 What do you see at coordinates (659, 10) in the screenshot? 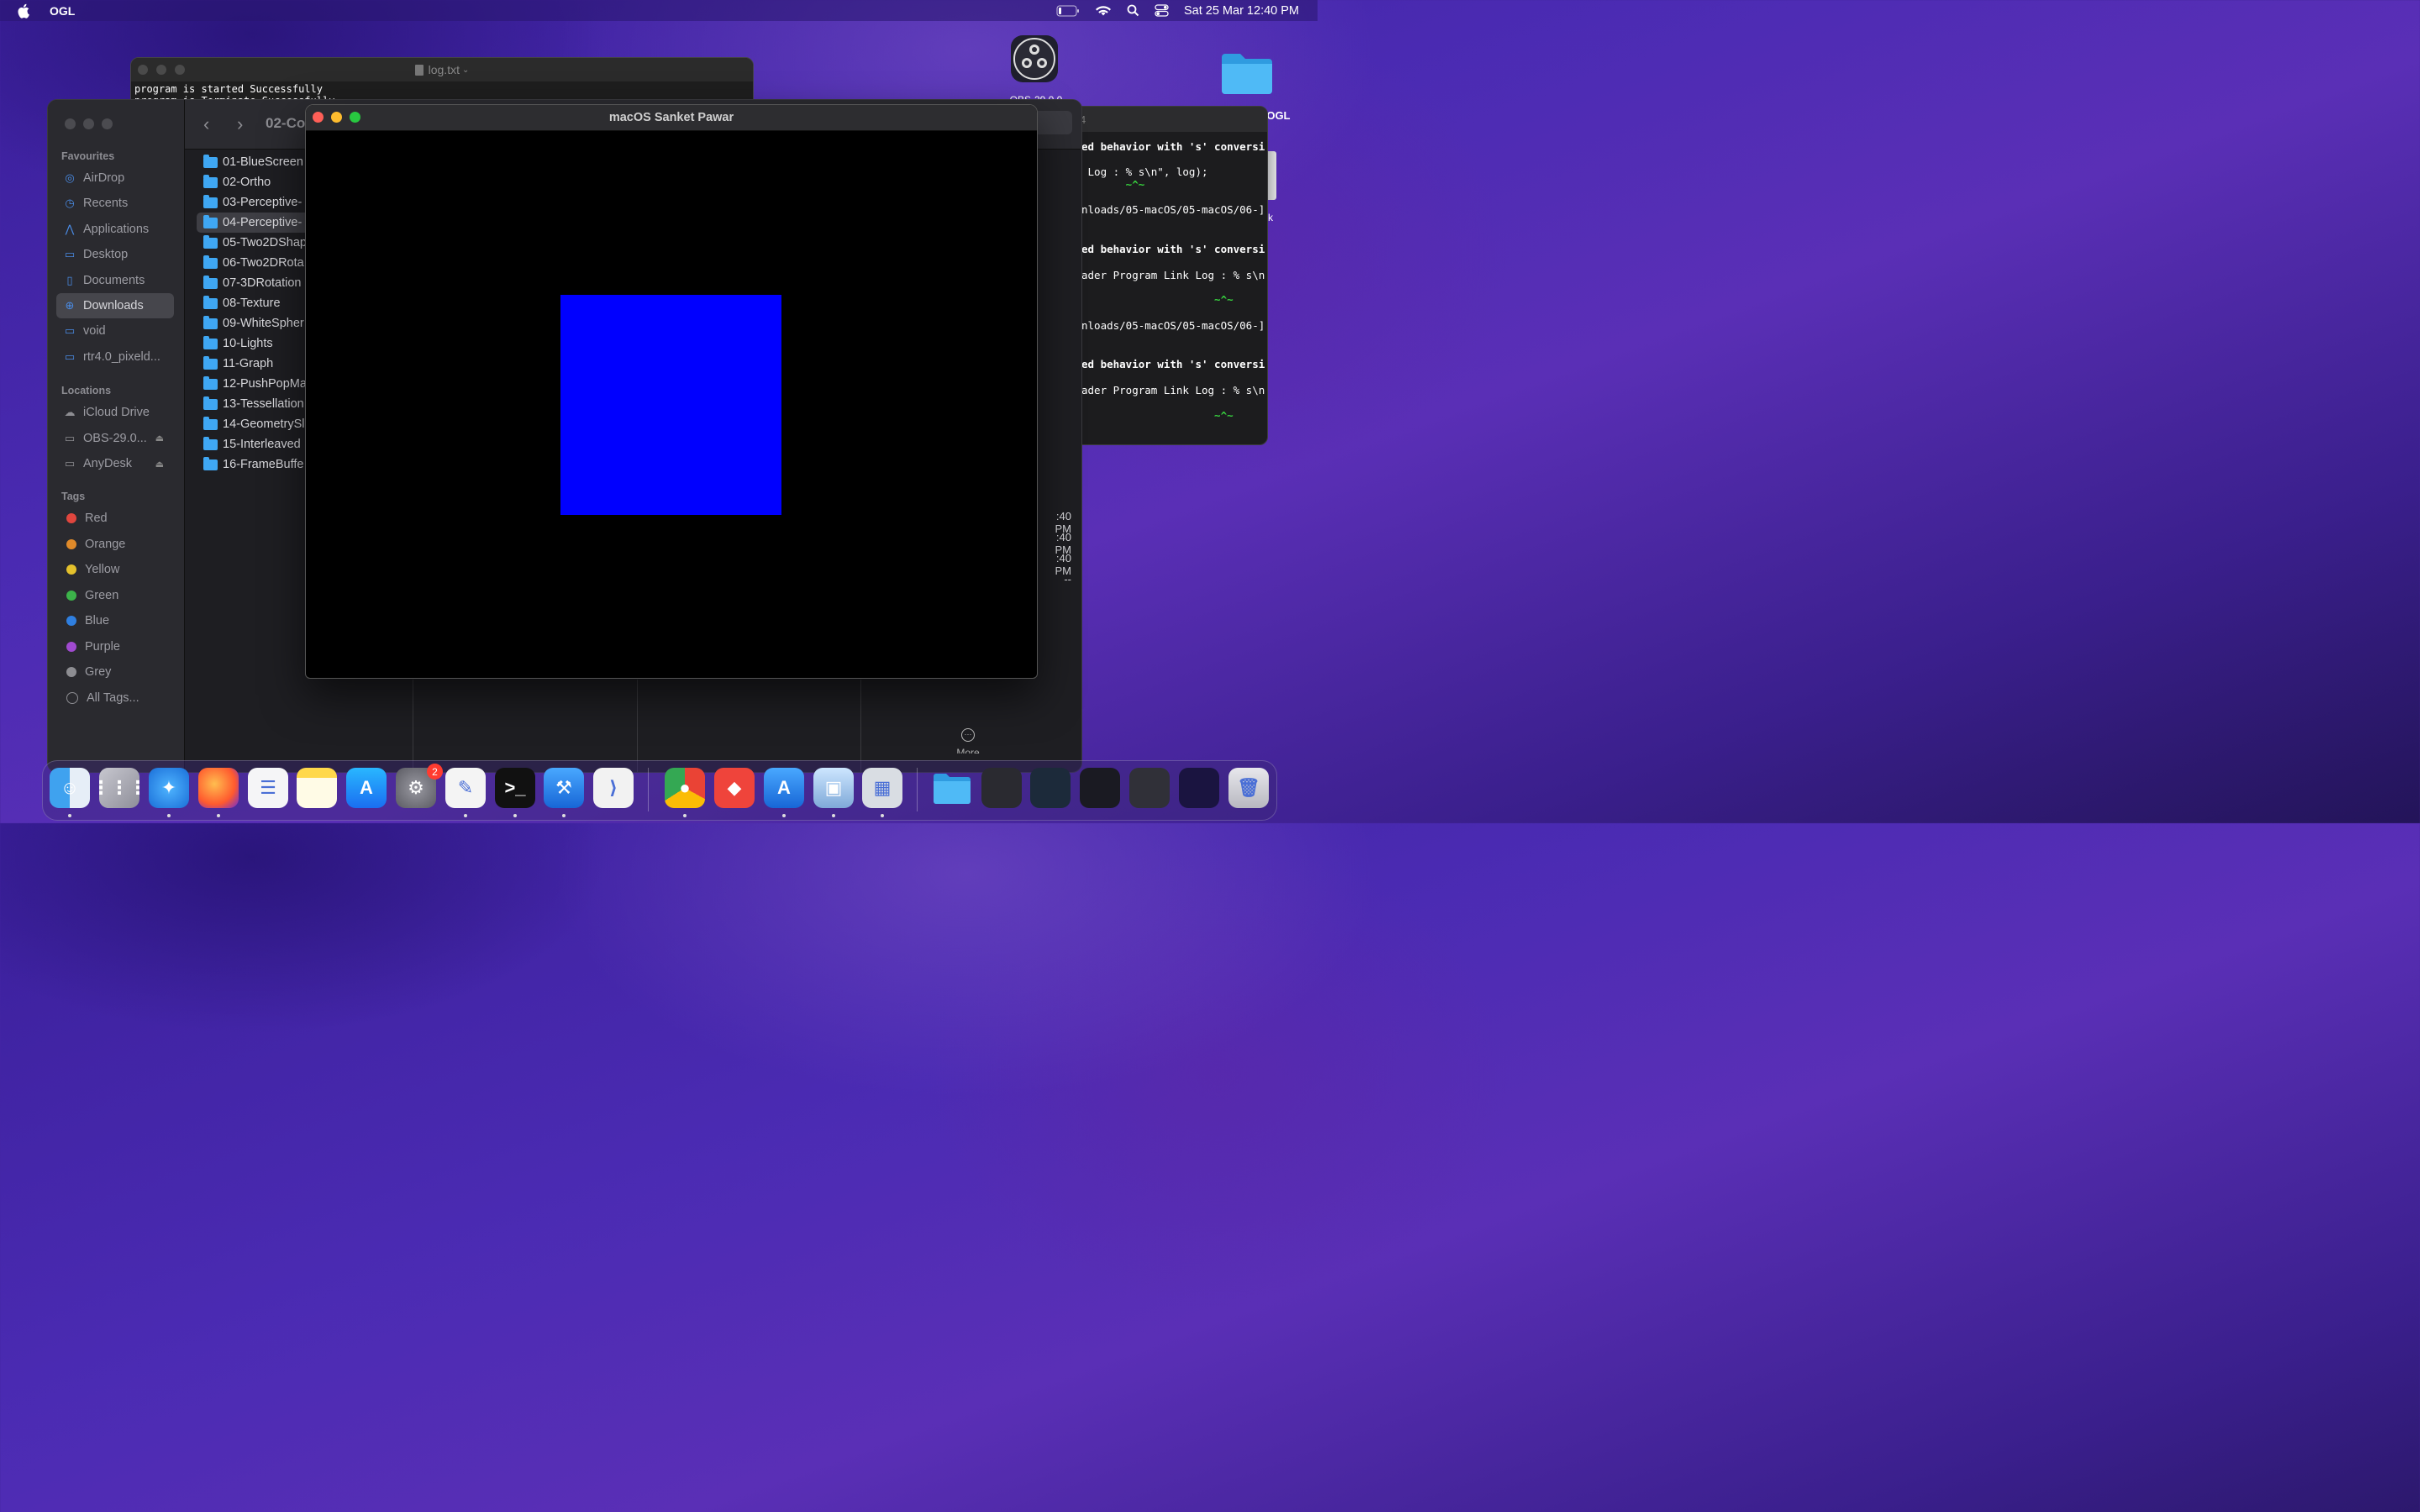
I see `menu-bar: OGL Sat 25 Mar 12:40 PM` at bounding box center [659, 10].